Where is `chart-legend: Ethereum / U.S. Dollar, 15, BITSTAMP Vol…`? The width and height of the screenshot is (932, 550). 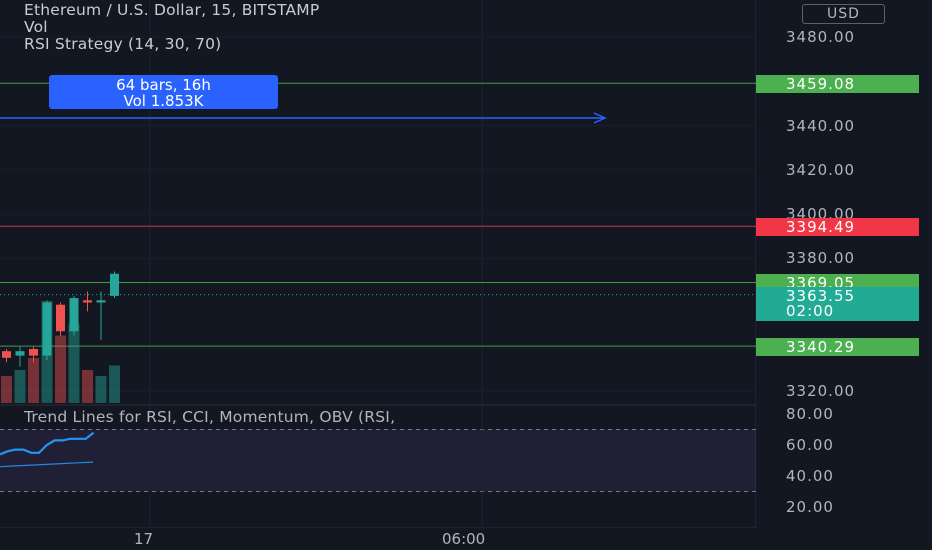
chart-legend: Ethereum / U.S. Dollar, 15, BITSTAMP Vol… is located at coordinates (171, 27).